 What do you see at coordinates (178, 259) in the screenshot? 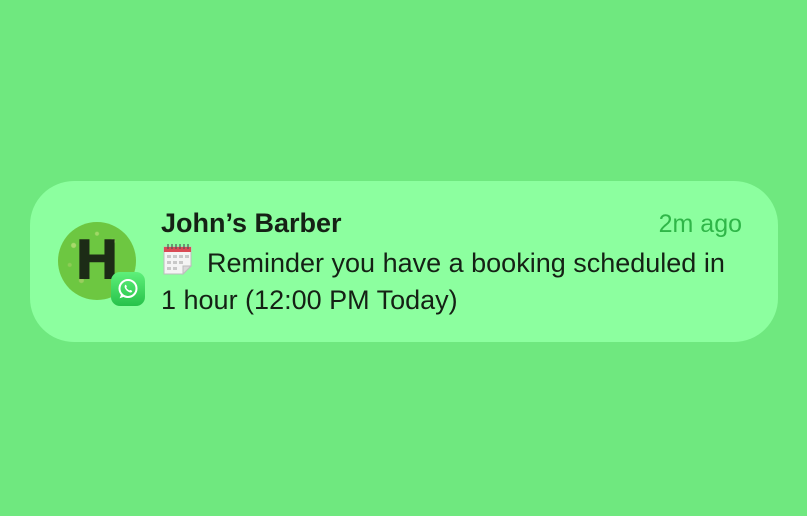
I see `calendar-icon` at bounding box center [178, 259].